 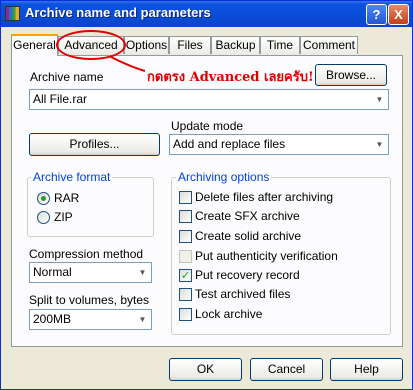 I want to click on annotation-arrow, so click(x=128, y=64).